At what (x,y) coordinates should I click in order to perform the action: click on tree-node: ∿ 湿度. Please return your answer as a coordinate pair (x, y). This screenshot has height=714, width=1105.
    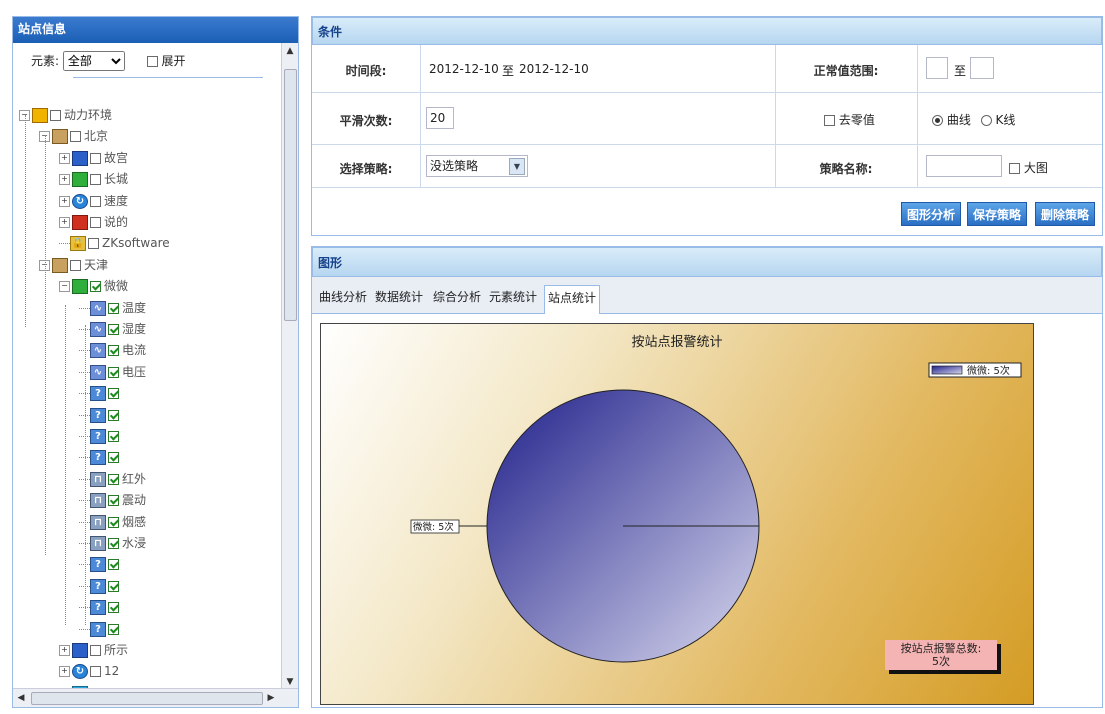
    Looking at the image, I should click on (112, 329).